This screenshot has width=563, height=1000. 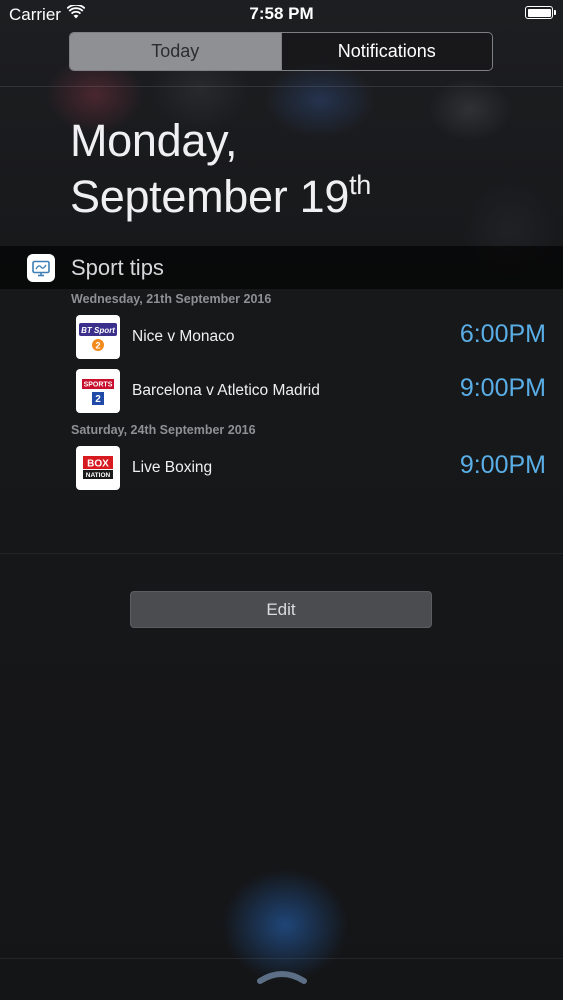 I want to click on svg-text: BOX, so click(x=98, y=464).